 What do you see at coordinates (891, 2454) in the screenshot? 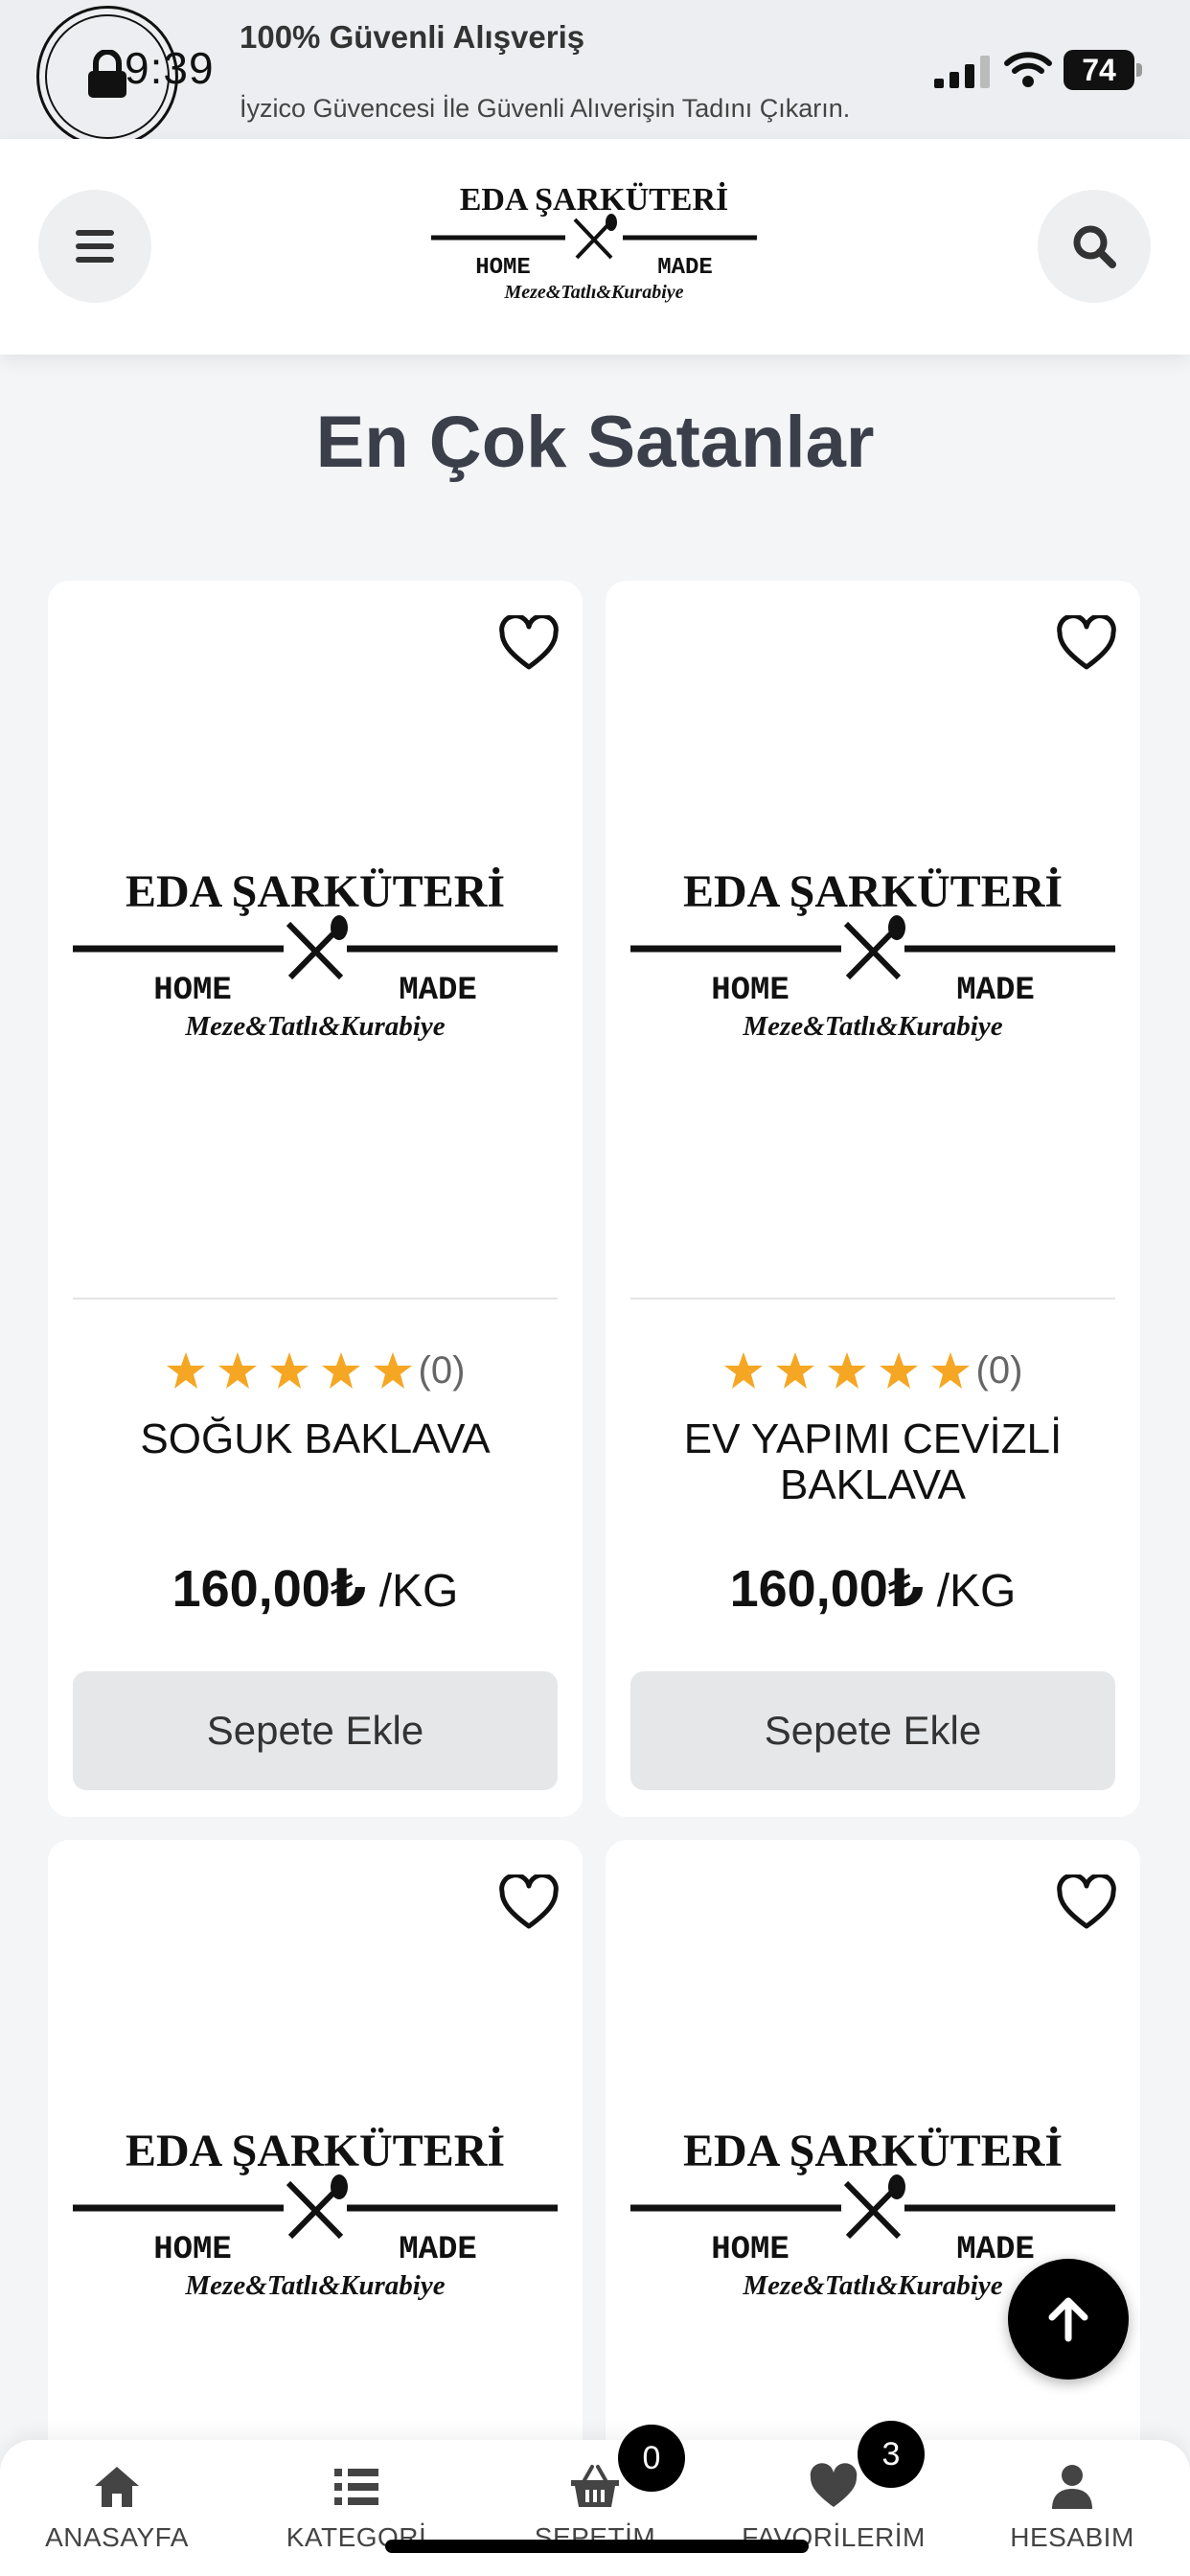
I see `favorites-count-badge: 3` at bounding box center [891, 2454].